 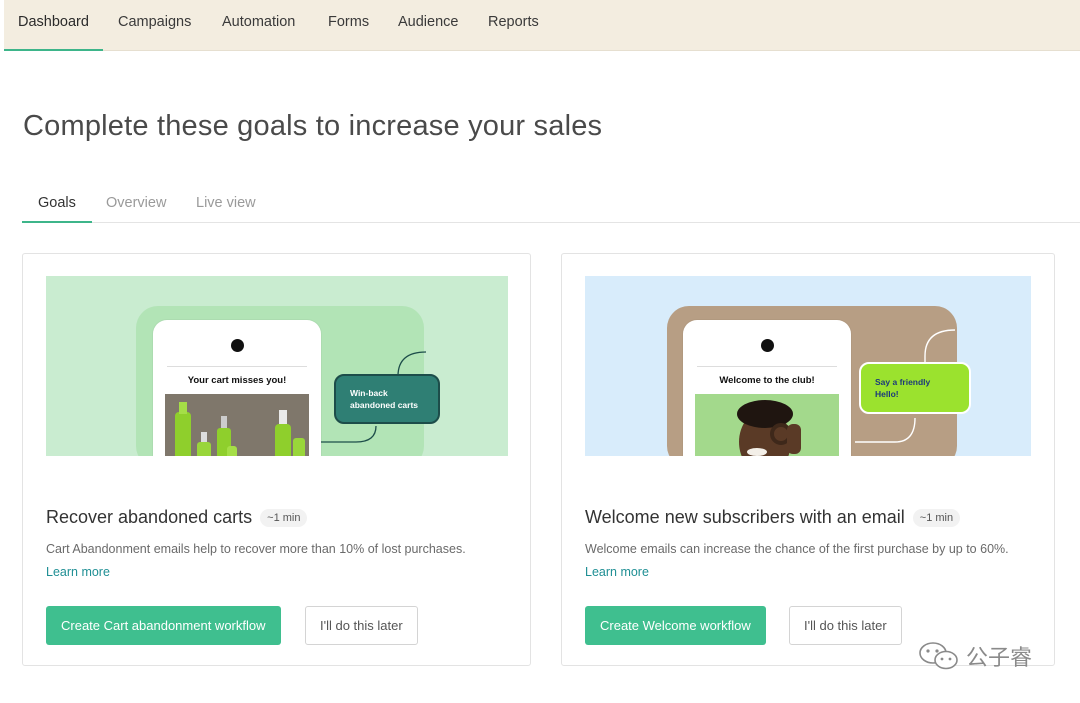 I want to click on workflow-pill: Win-back abandoned carts, so click(x=387, y=399).